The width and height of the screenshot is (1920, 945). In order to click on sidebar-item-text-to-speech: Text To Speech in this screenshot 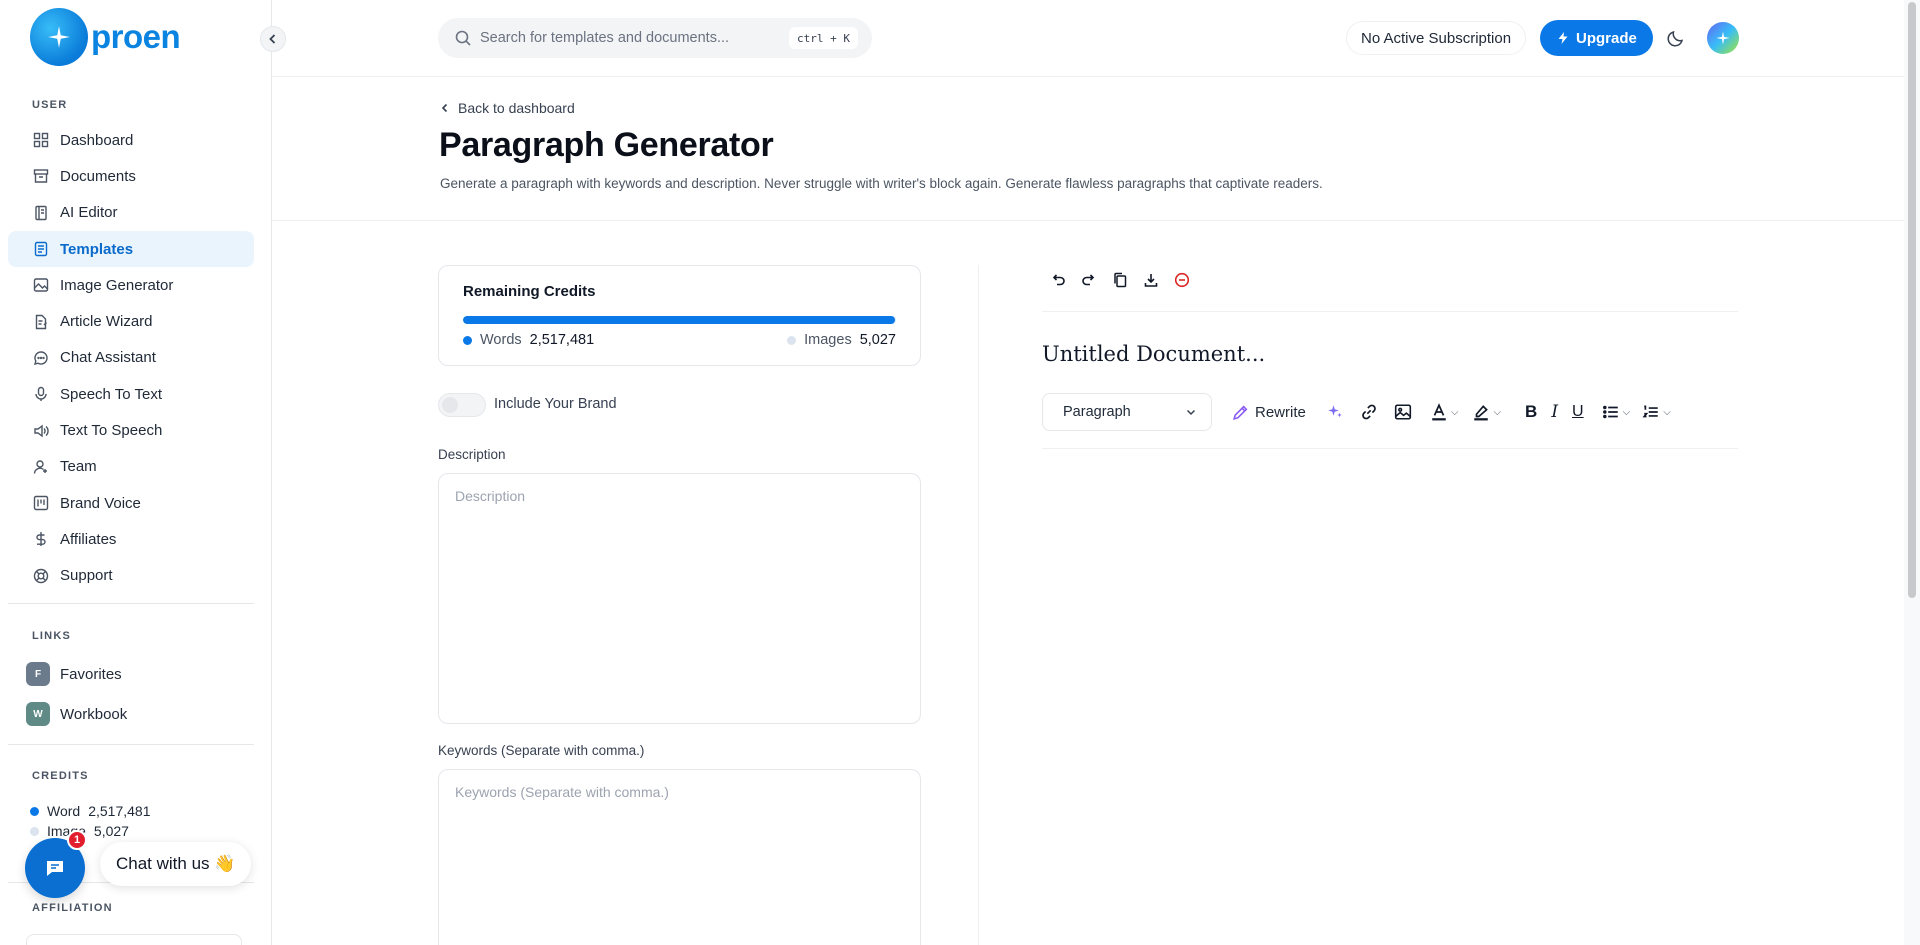, I will do `click(131, 430)`.